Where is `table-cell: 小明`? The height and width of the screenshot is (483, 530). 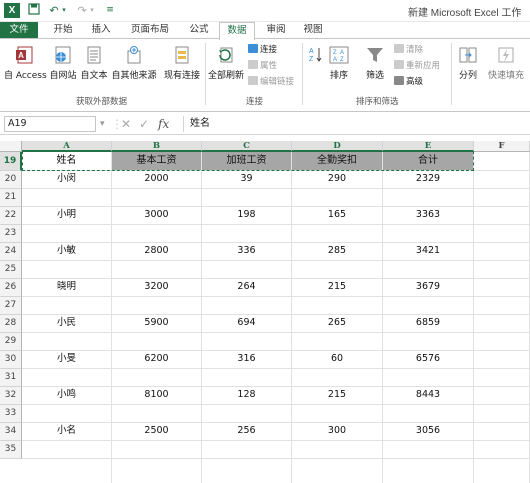 table-cell: 小明 is located at coordinates (66, 216).